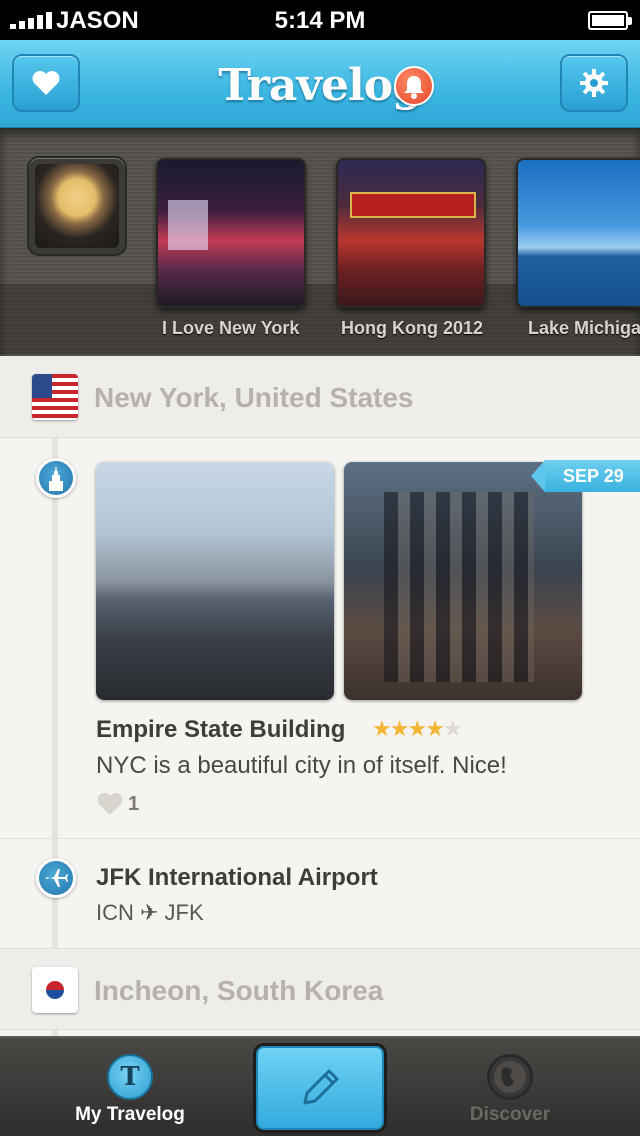 The image size is (640, 1136). I want to click on compose-button, so click(320, 1088).